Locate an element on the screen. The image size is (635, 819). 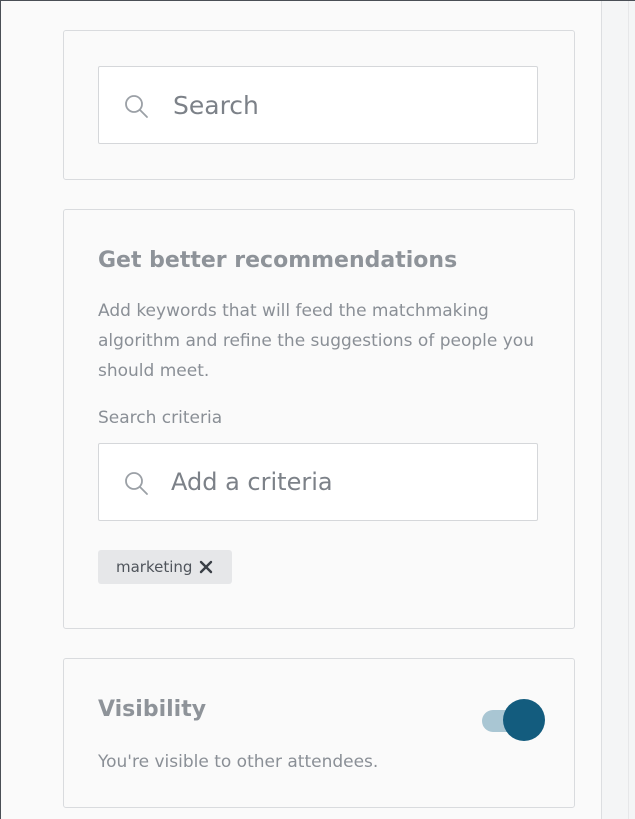
search-input is located at coordinates (343, 105).